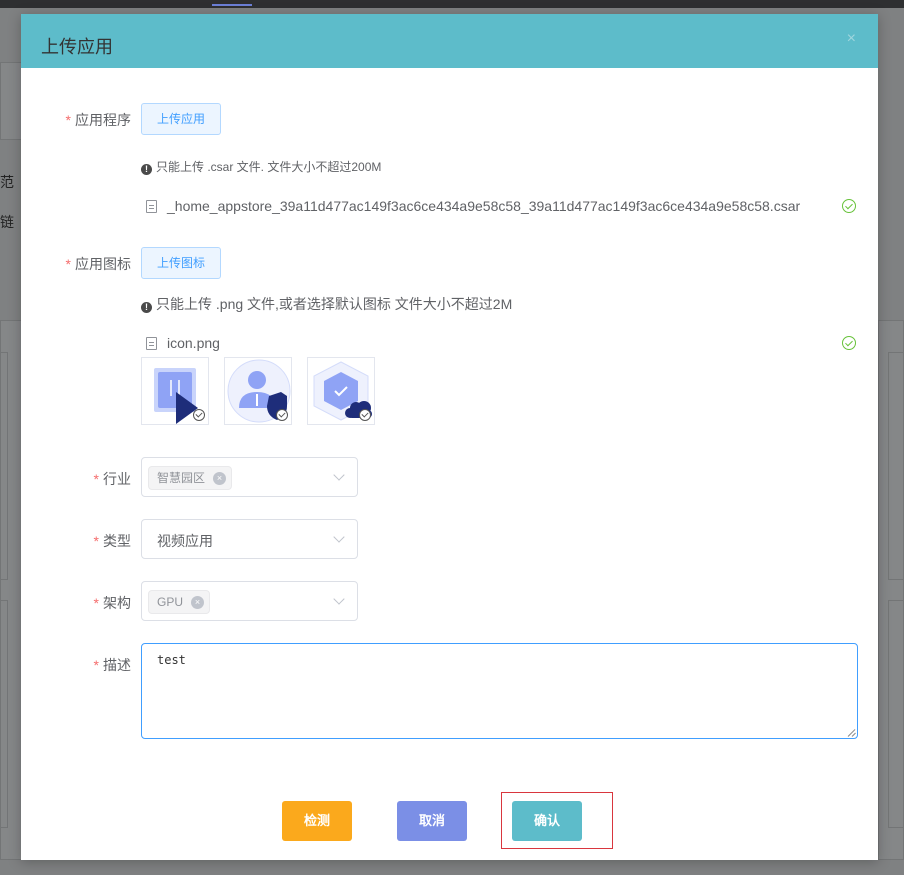  I want to click on description-label-text: 描述, so click(117, 665).